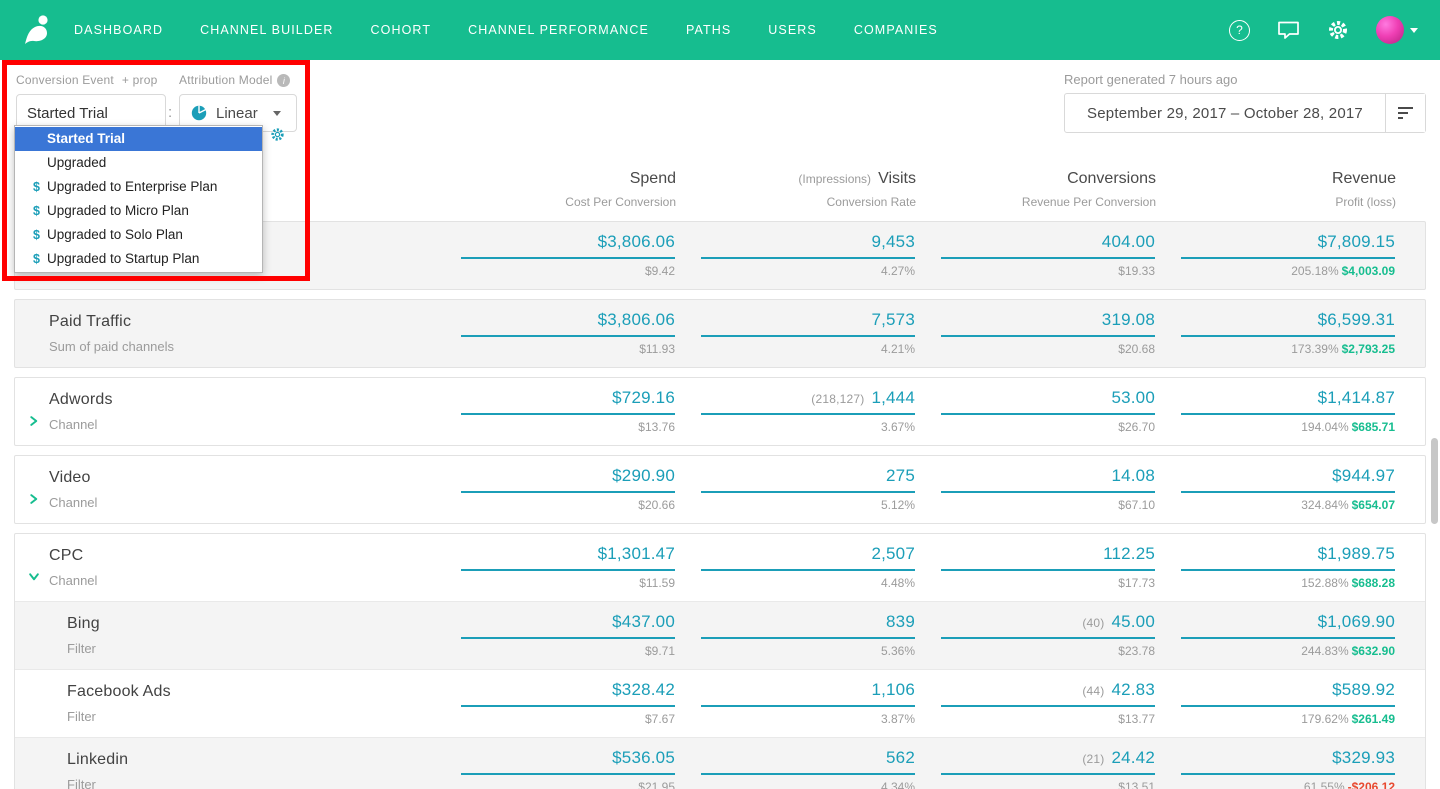 The width and height of the screenshot is (1440, 789). What do you see at coordinates (242, 556) in the screenshot?
I see `row-name: CPC` at bounding box center [242, 556].